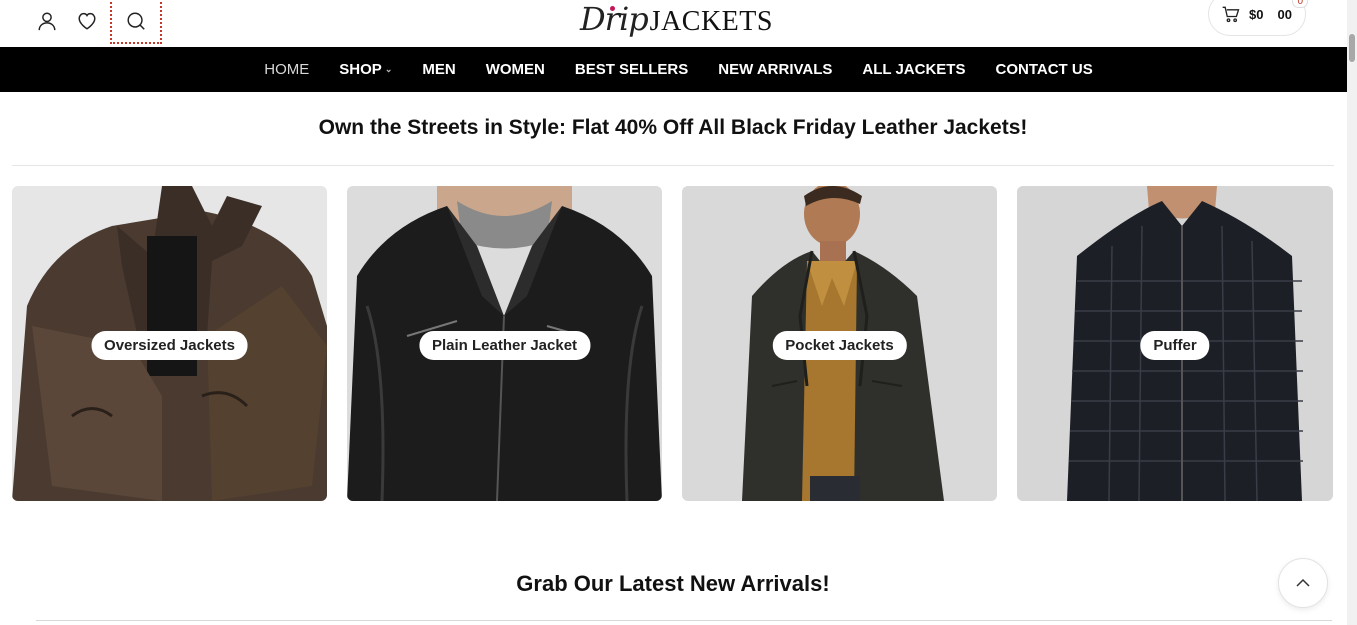 The height and width of the screenshot is (625, 1357). What do you see at coordinates (673, 583) in the screenshot?
I see `new-arrivals-heading: Grab Our Latest New Arrivals!` at bounding box center [673, 583].